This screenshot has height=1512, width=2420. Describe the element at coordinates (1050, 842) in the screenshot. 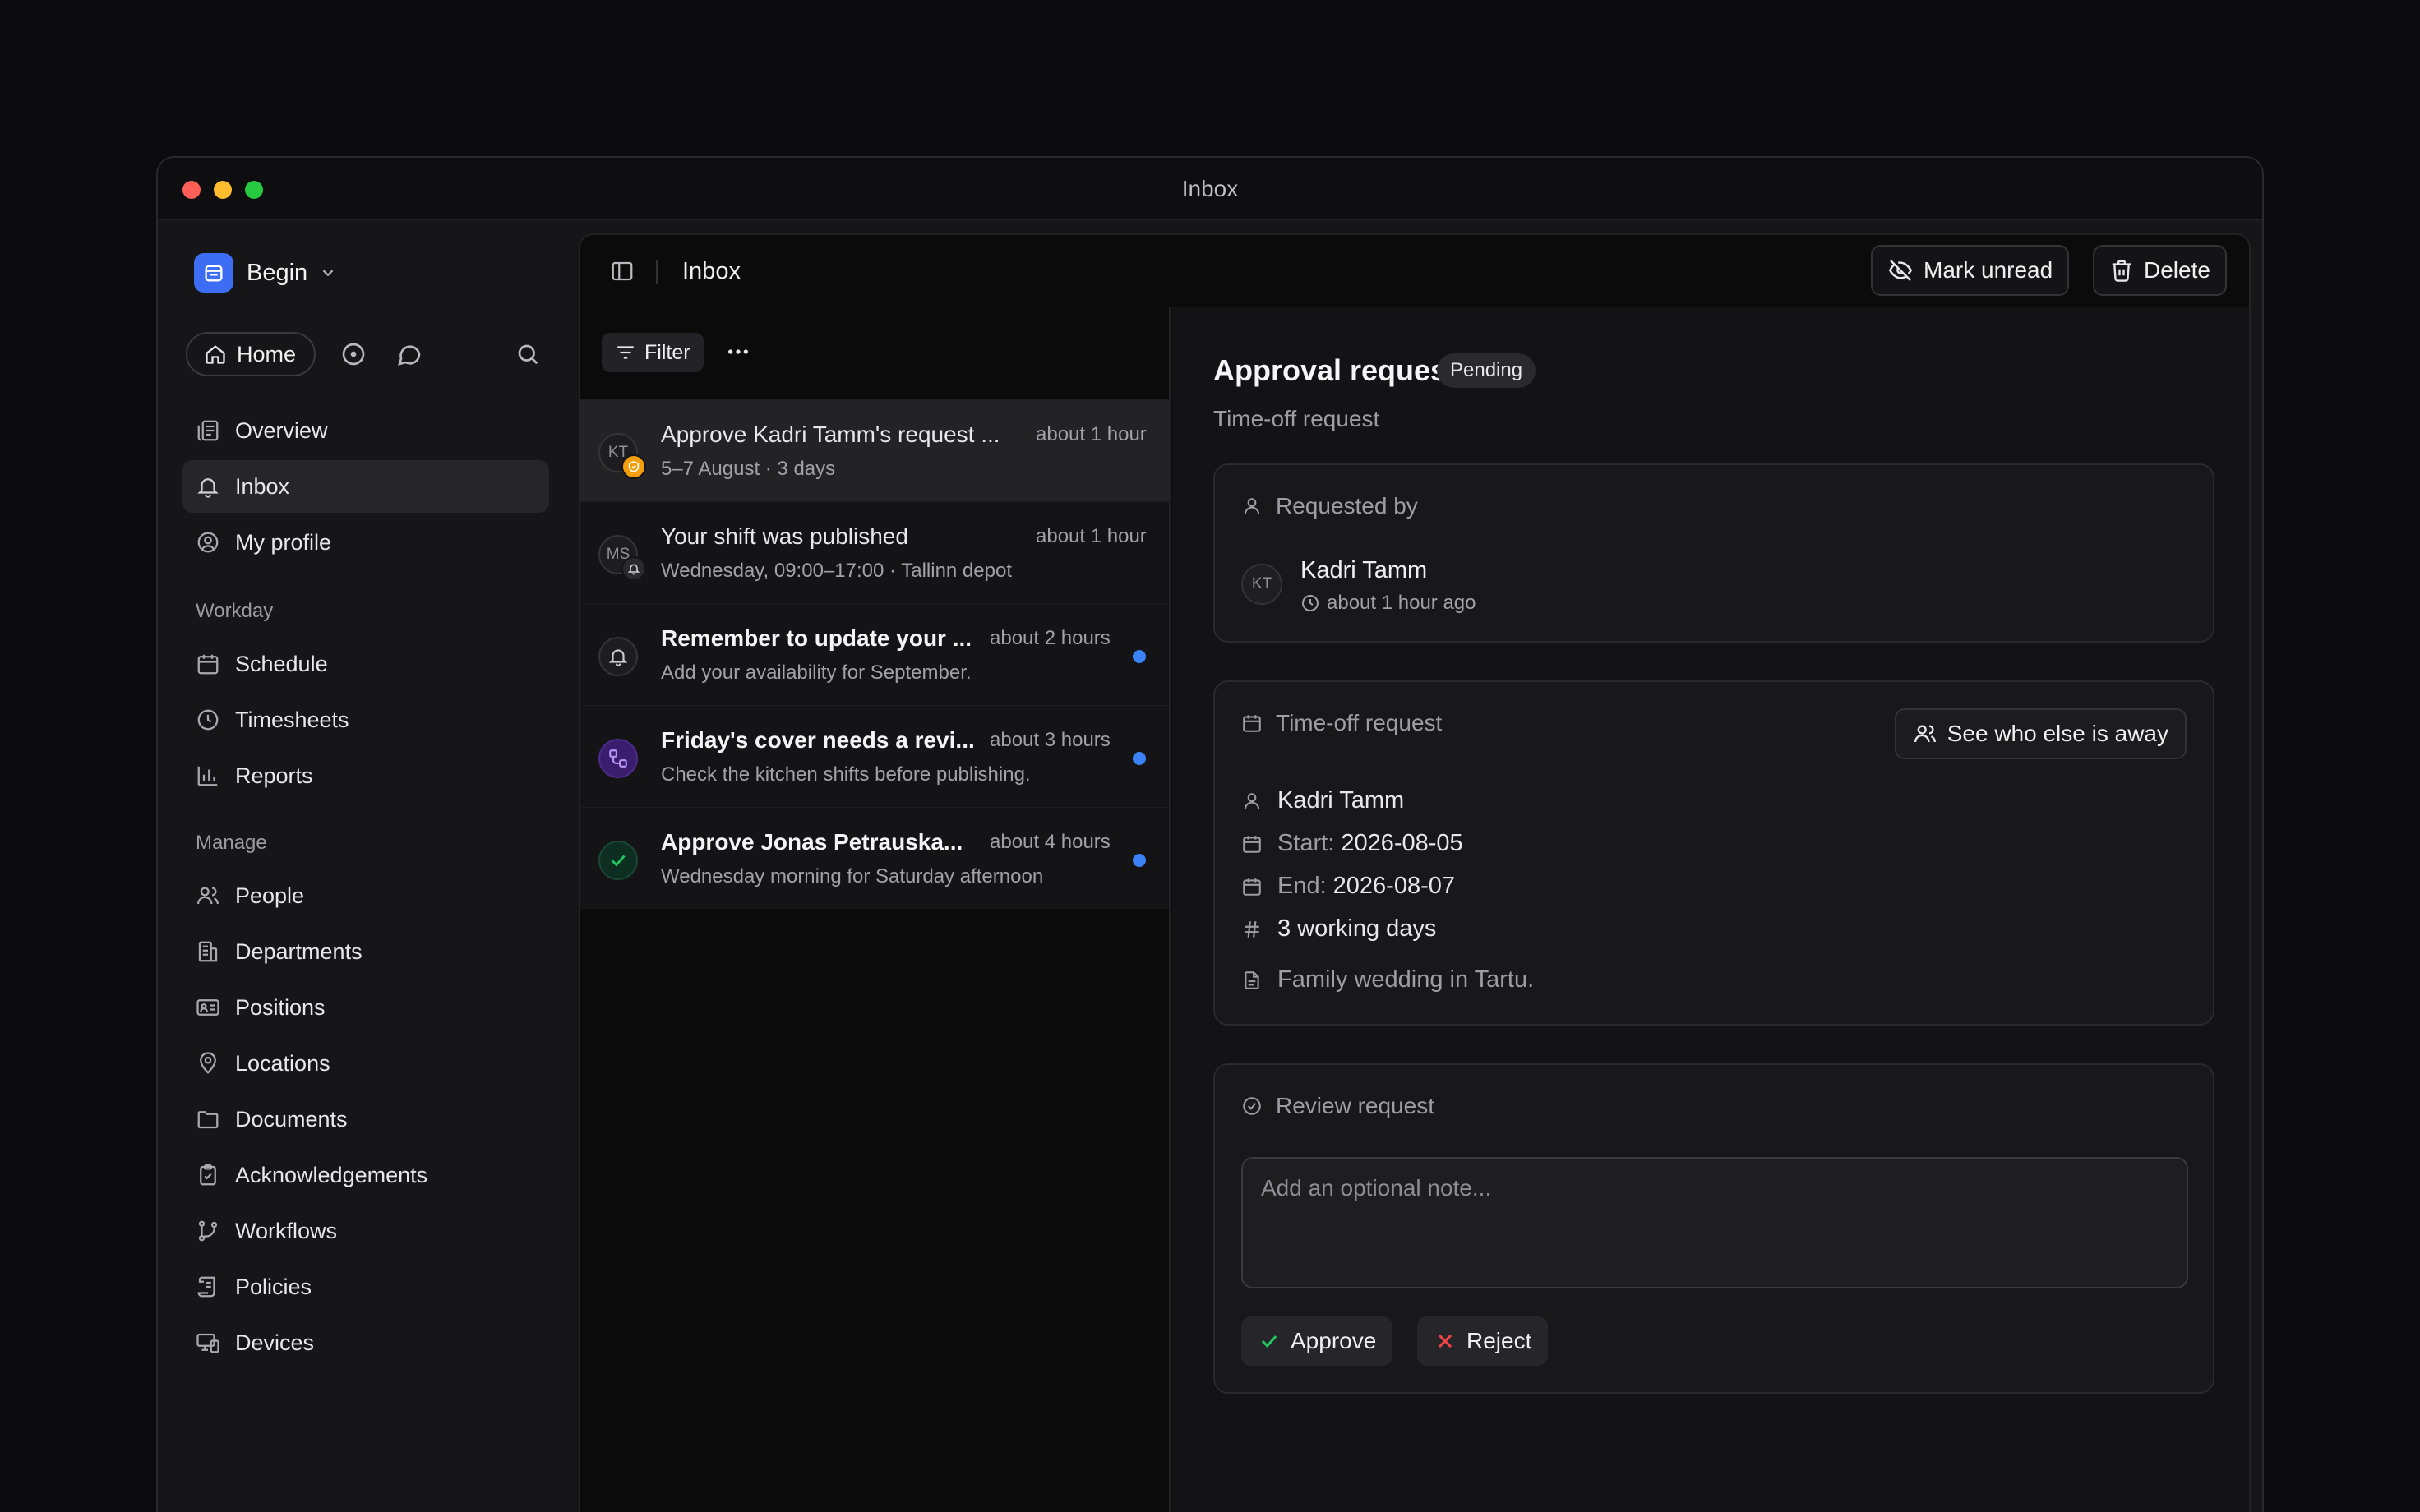

I see `item-time: about 4 hours` at that location.